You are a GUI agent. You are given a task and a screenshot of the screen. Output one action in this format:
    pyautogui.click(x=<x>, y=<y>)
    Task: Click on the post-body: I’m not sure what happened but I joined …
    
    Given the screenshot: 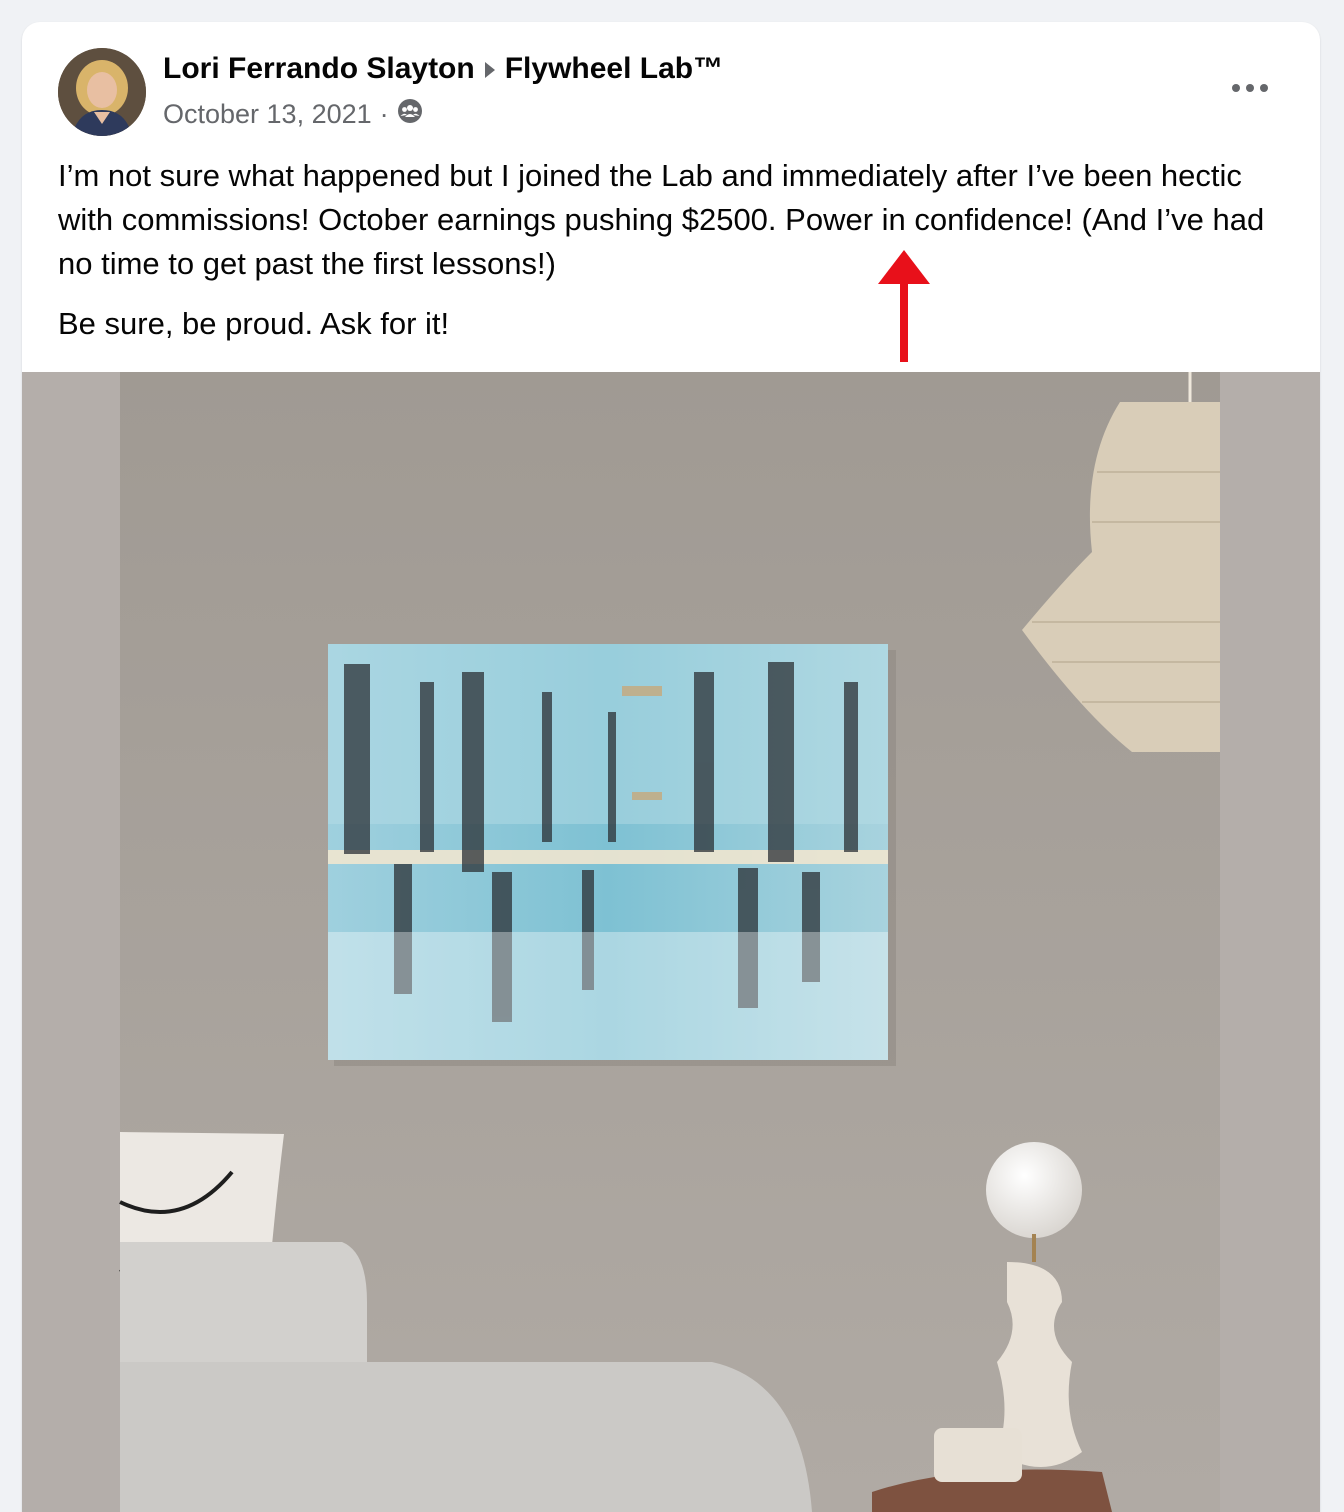 What is the action you would take?
    pyautogui.click(x=678, y=250)
    